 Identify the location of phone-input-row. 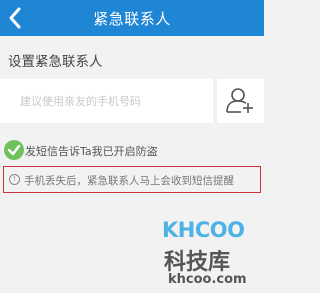
(132, 101).